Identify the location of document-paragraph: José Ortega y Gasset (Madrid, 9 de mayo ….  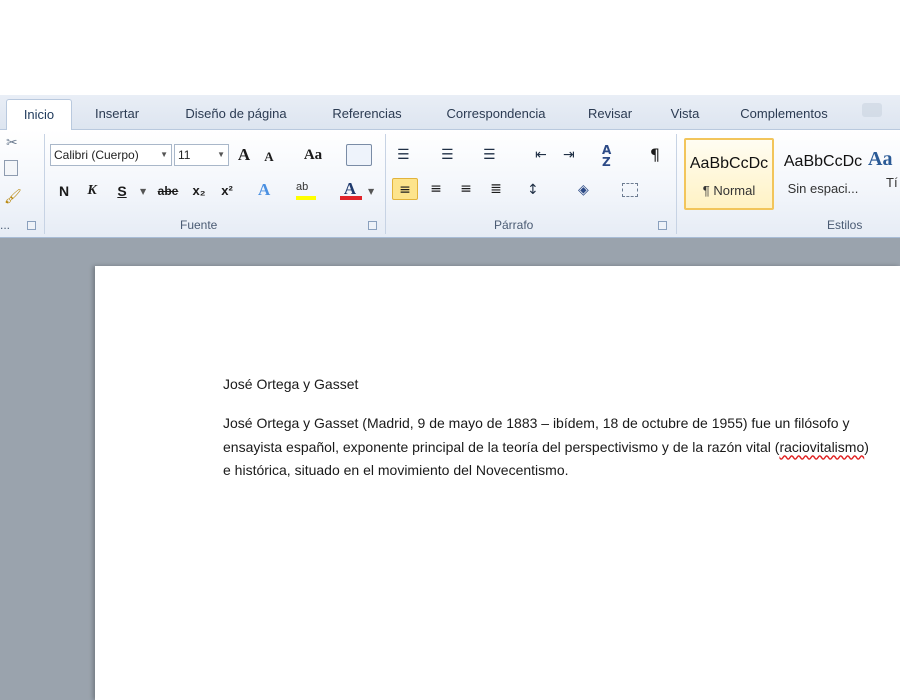
(548, 447).